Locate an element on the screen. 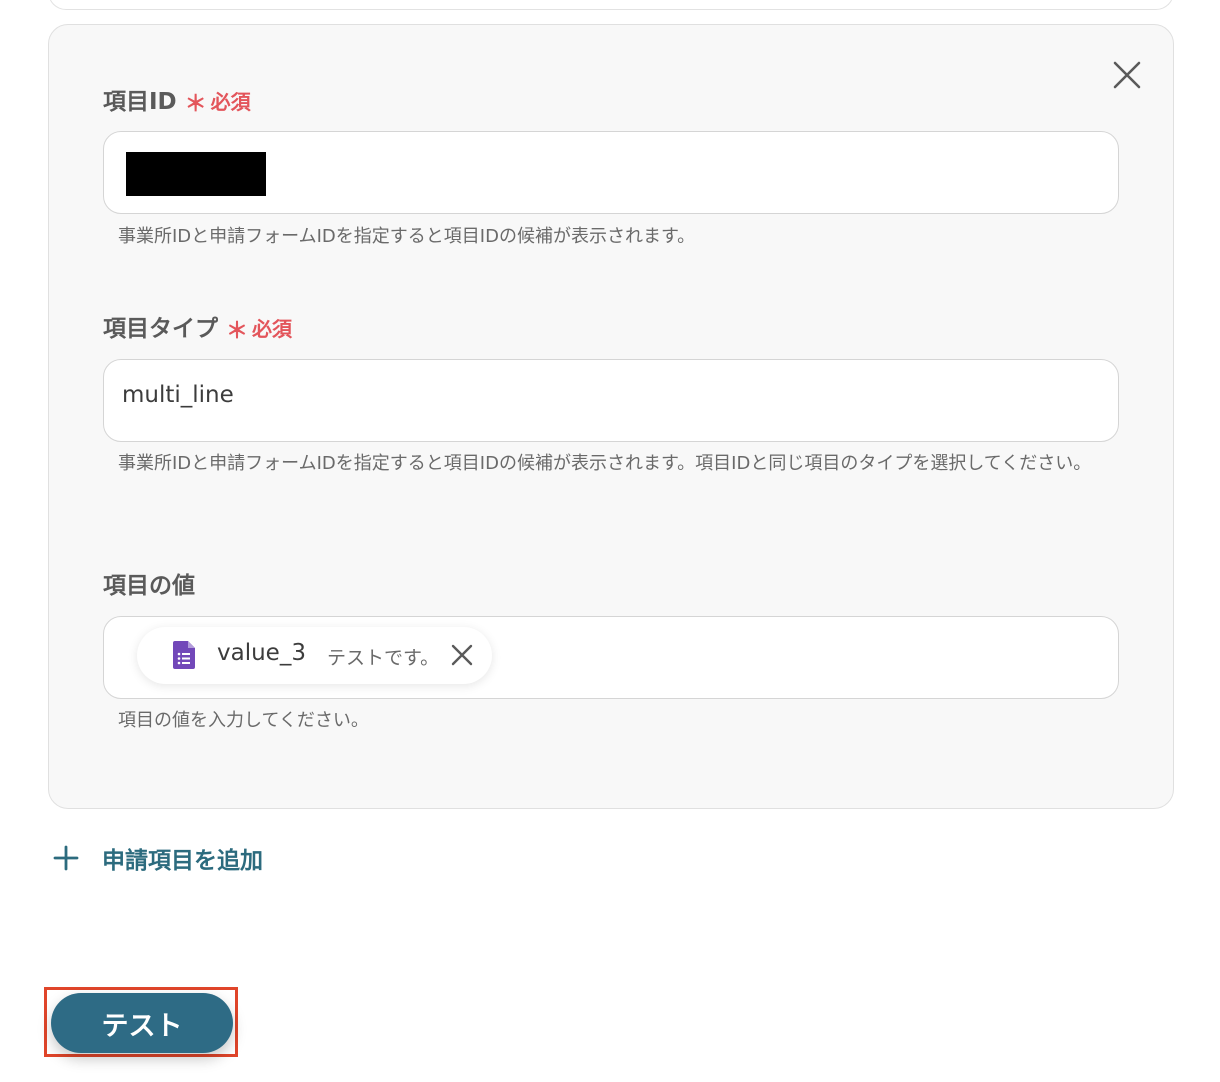 The height and width of the screenshot is (1082, 1220). item-id-label-text: 項目ID is located at coordinates (140, 102).